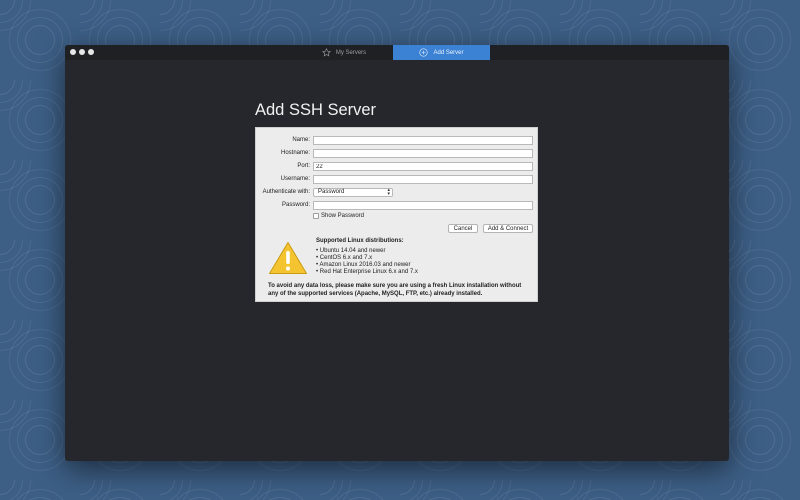 The width and height of the screenshot is (800, 500). Describe the element at coordinates (360, 241) in the screenshot. I see `distributions-heading: Supported Linux distributions:` at that location.